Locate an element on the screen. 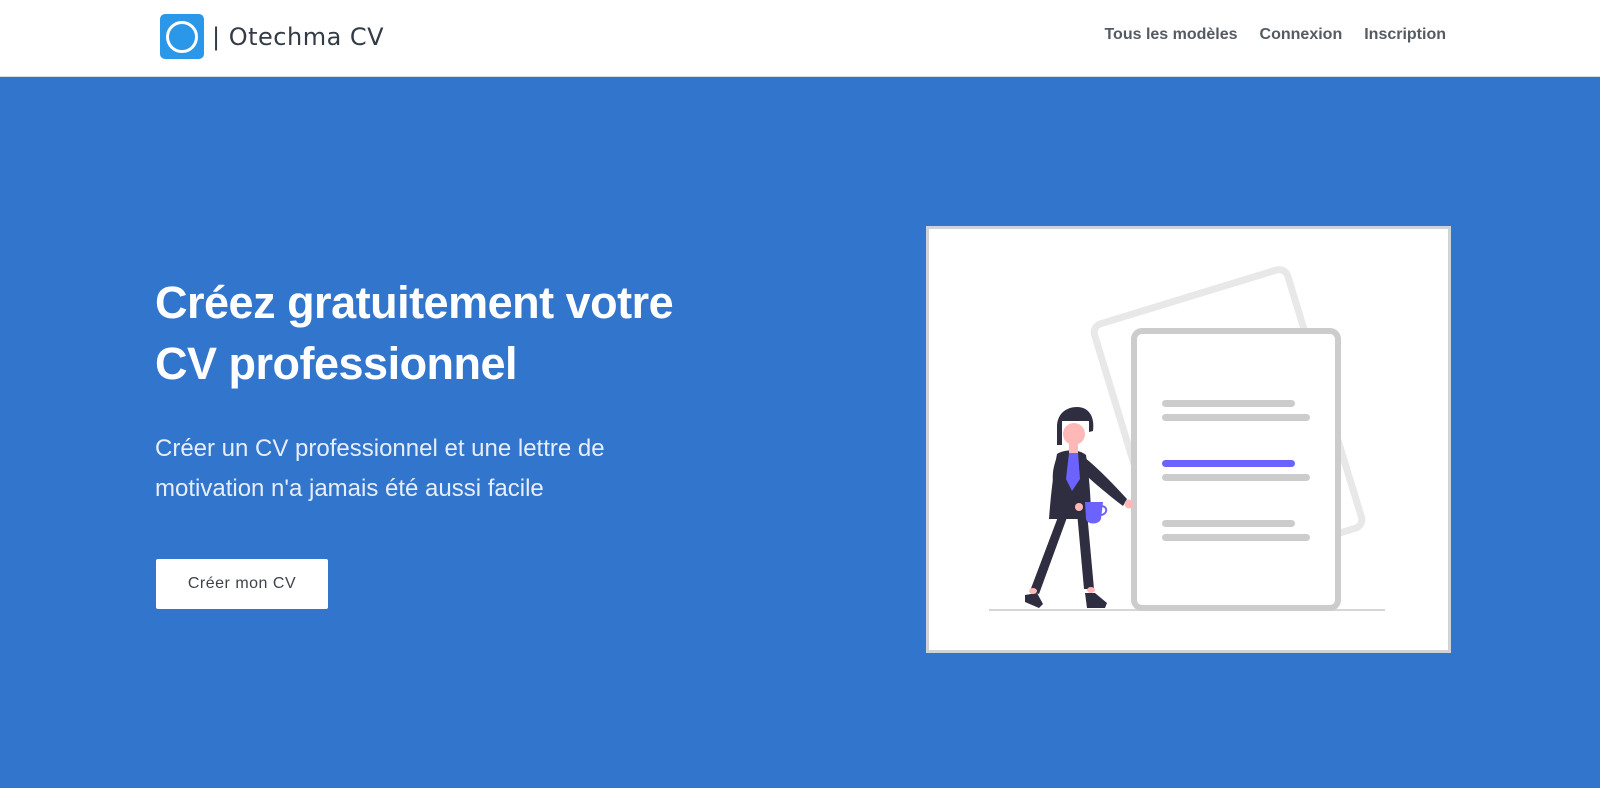 The height and width of the screenshot is (788, 1600). nav-link-login: Connexion is located at coordinates (1301, 35).